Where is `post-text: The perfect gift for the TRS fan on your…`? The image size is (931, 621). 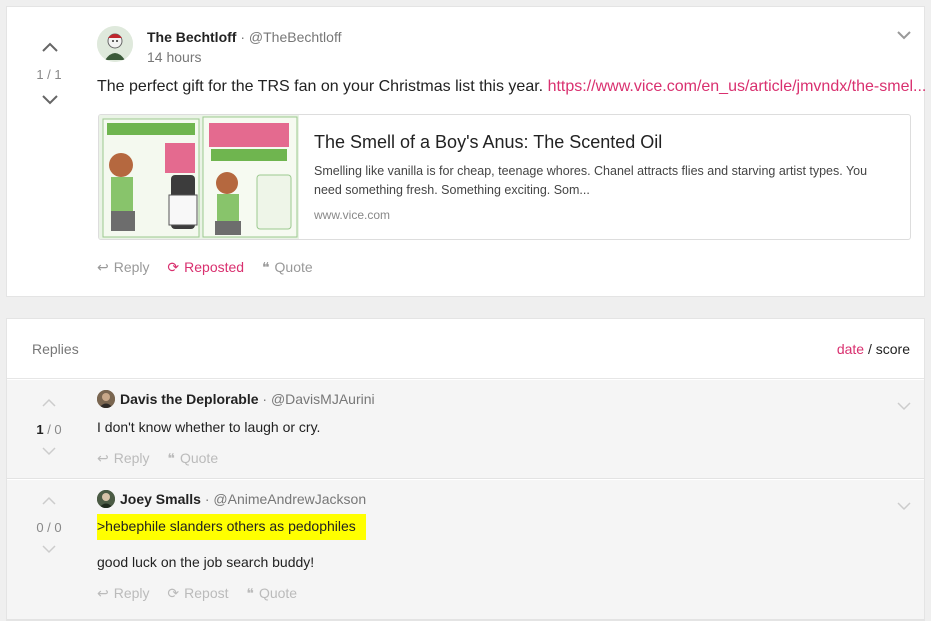 post-text: The perfect gift for the TRS fan on your… is located at coordinates (511, 87).